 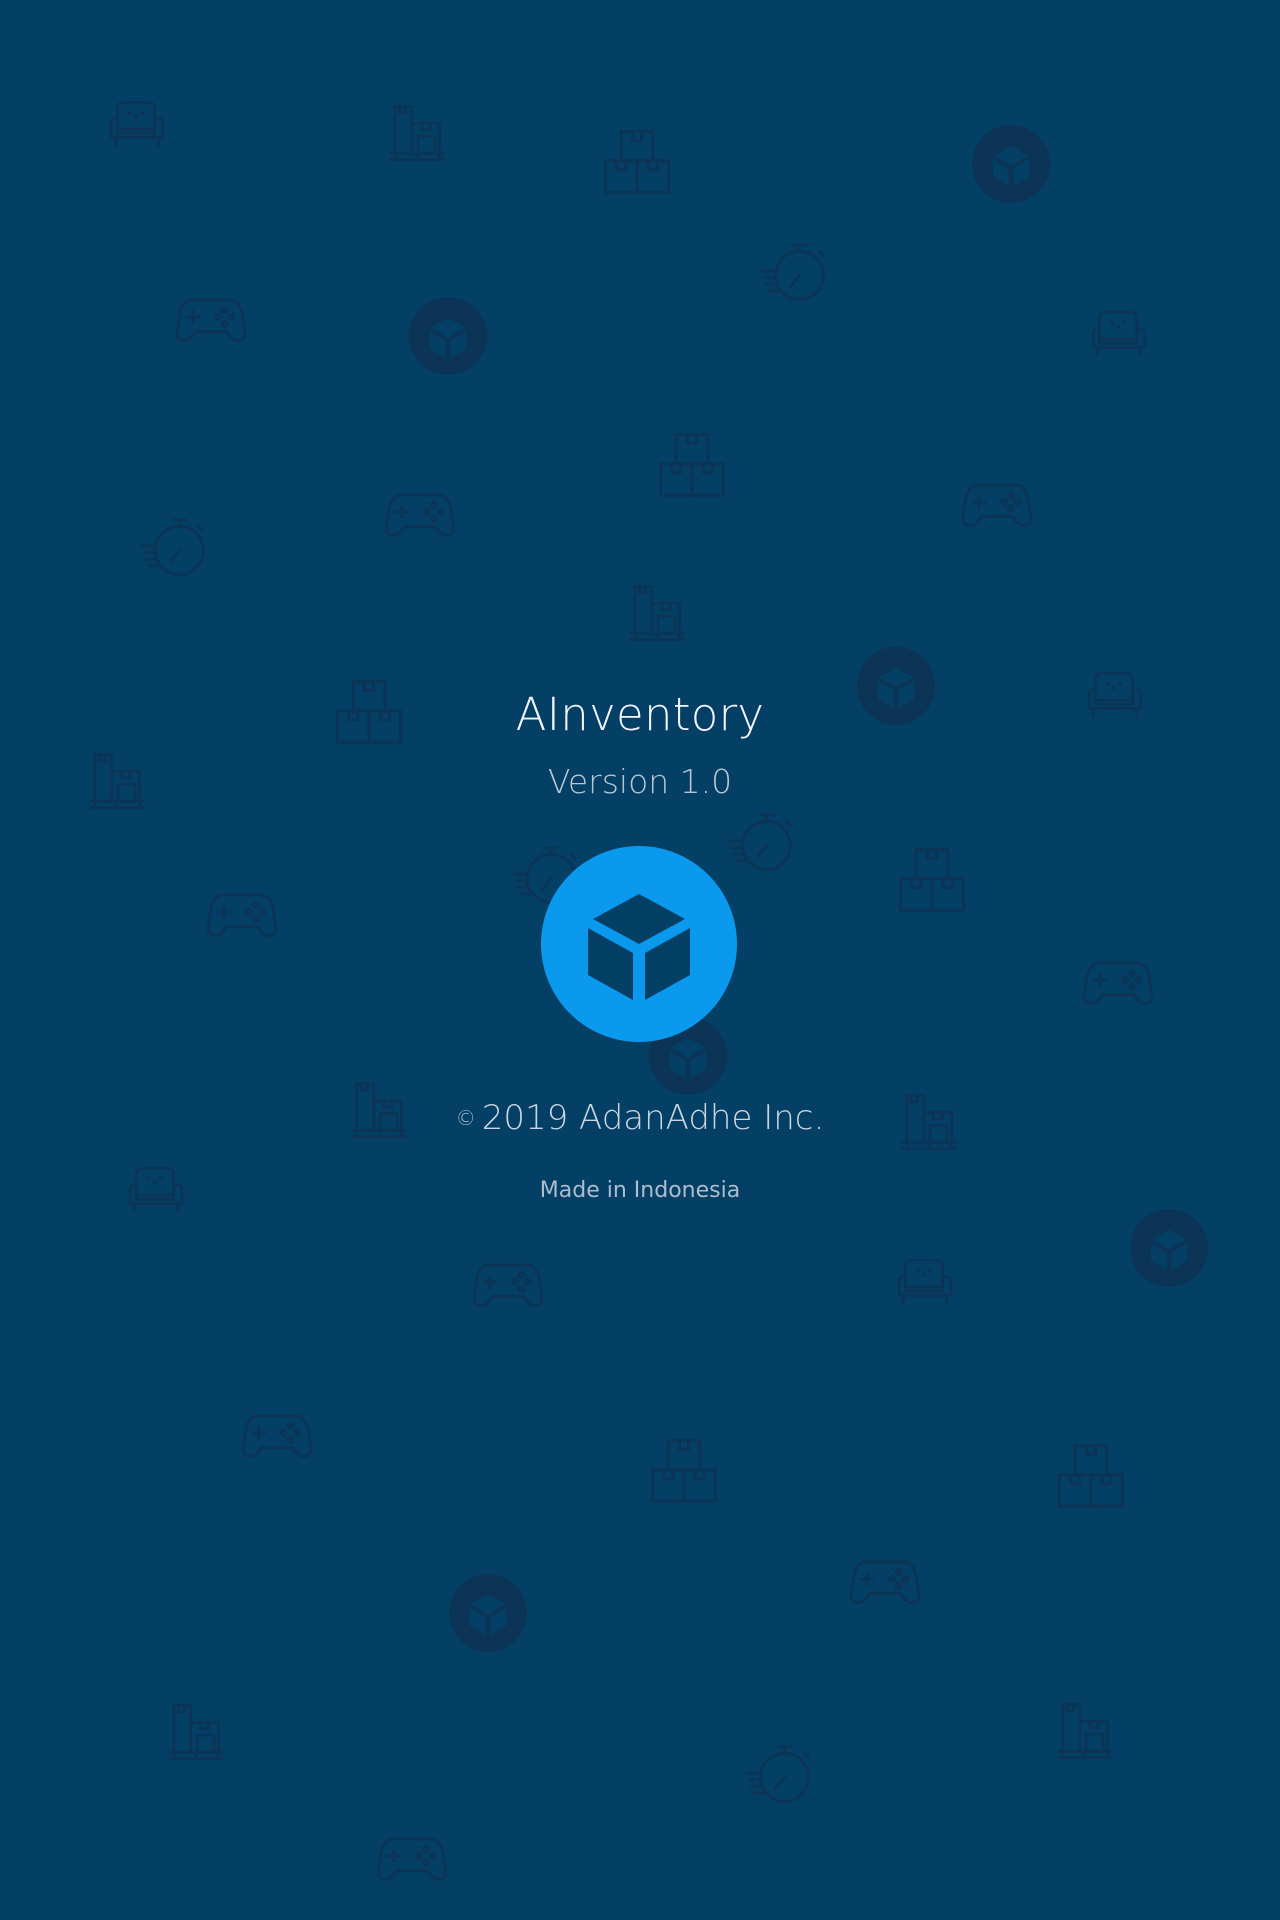 I want to click on cube-icon, so click(x=639, y=944).